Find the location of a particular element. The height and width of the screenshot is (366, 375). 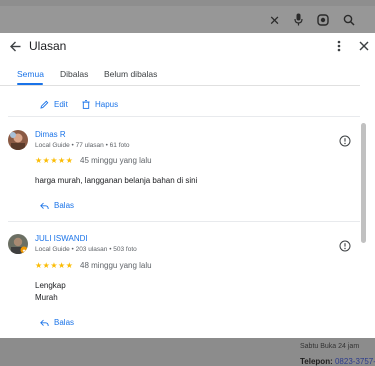

back-button is located at coordinates (15, 46).